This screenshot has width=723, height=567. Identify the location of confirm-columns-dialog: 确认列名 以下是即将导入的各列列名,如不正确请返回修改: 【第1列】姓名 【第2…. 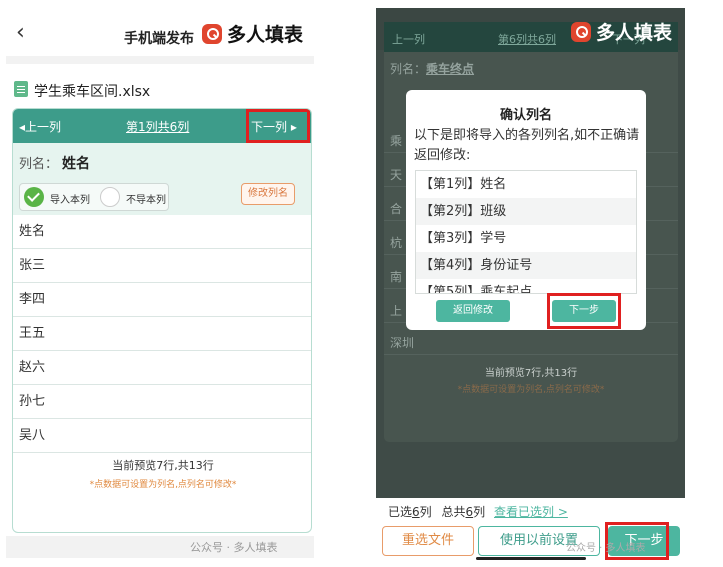
(526, 210).